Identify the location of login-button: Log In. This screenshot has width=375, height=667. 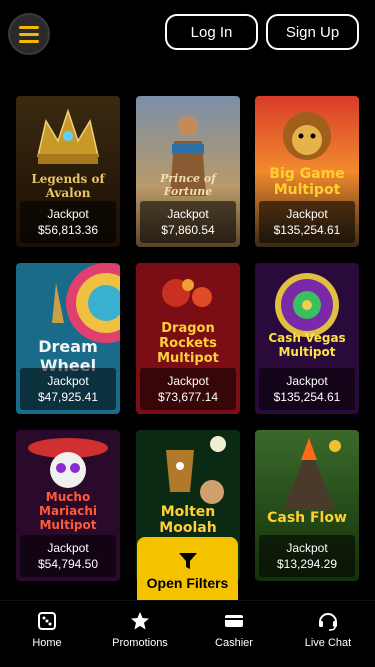
(211, 32).